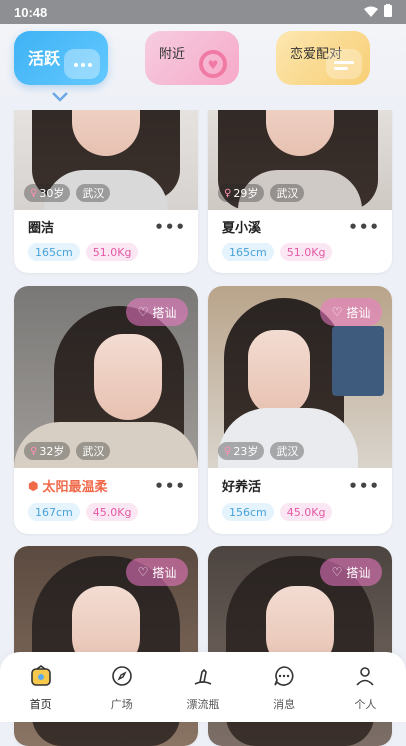 This screenshot has height=746, width=406. I want to click on user-card: ♀ 30岁 武汉 圈洁 ••• 165cm 51.0Kg, so click(106, 181).